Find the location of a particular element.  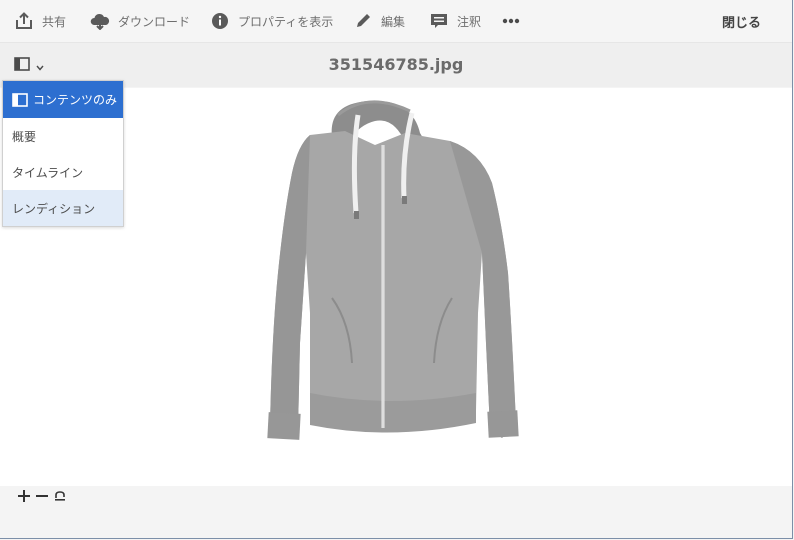

menu-item-label: コンテンツのみ is located at coordinates (75, 100).